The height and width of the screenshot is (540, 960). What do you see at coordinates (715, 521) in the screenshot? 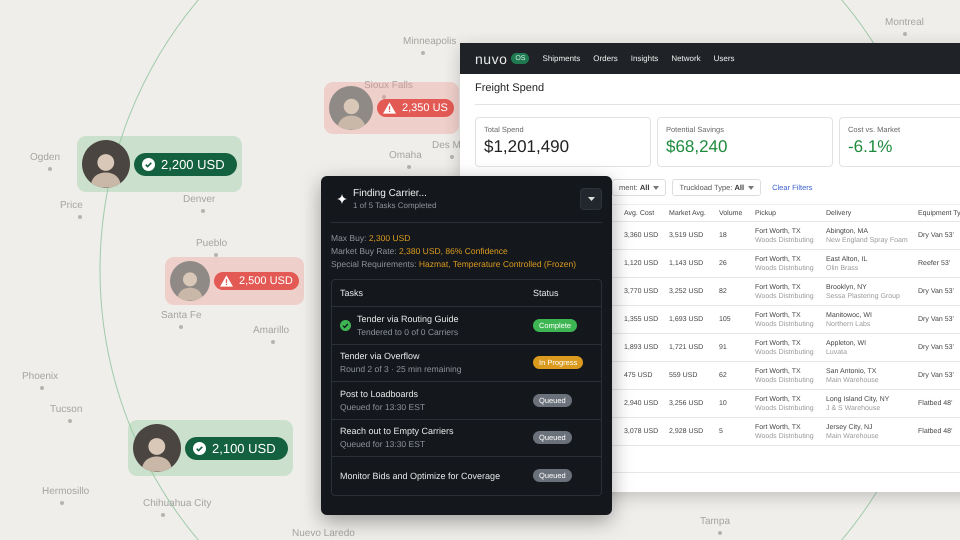
I see `city-label: Tampa` at bounding box center [715, 521].